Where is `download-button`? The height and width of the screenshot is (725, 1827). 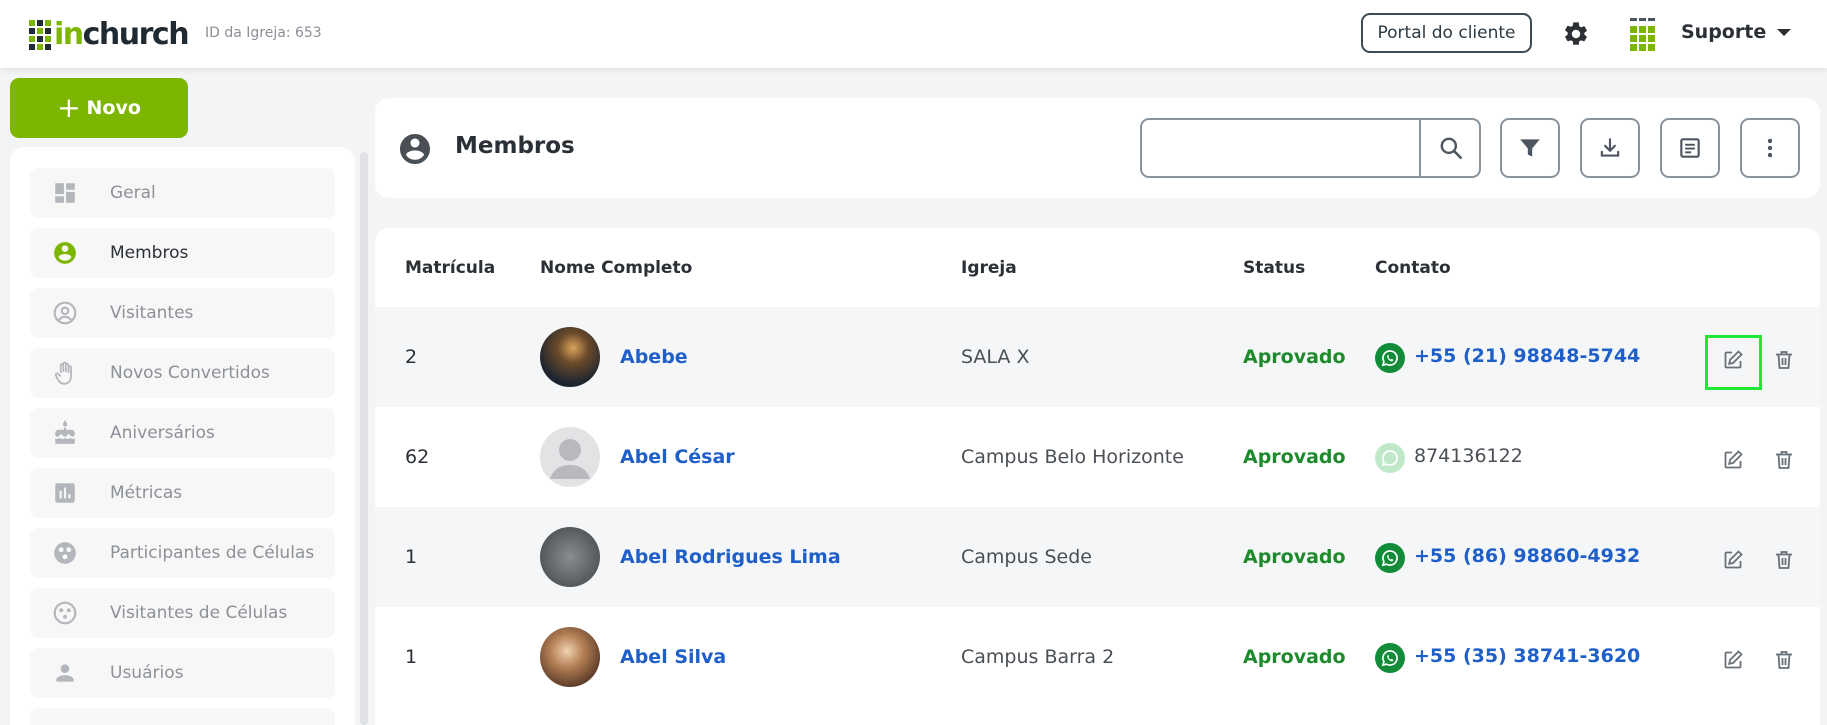
download-button is located at coordinates (1610, 148).